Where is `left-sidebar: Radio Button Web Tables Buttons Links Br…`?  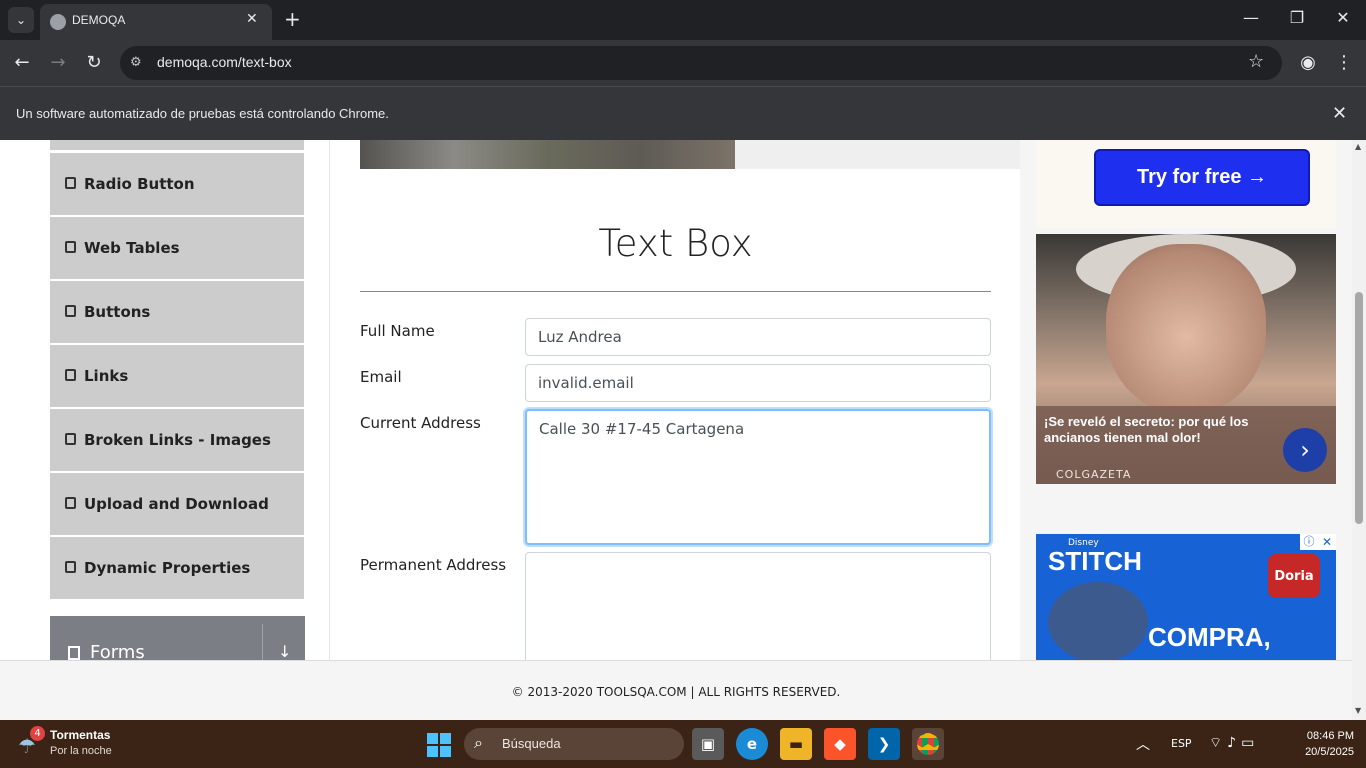
left-sidebar: Radio Button Web Tables Buttons Links Br… is located at coordinates (180, 400).